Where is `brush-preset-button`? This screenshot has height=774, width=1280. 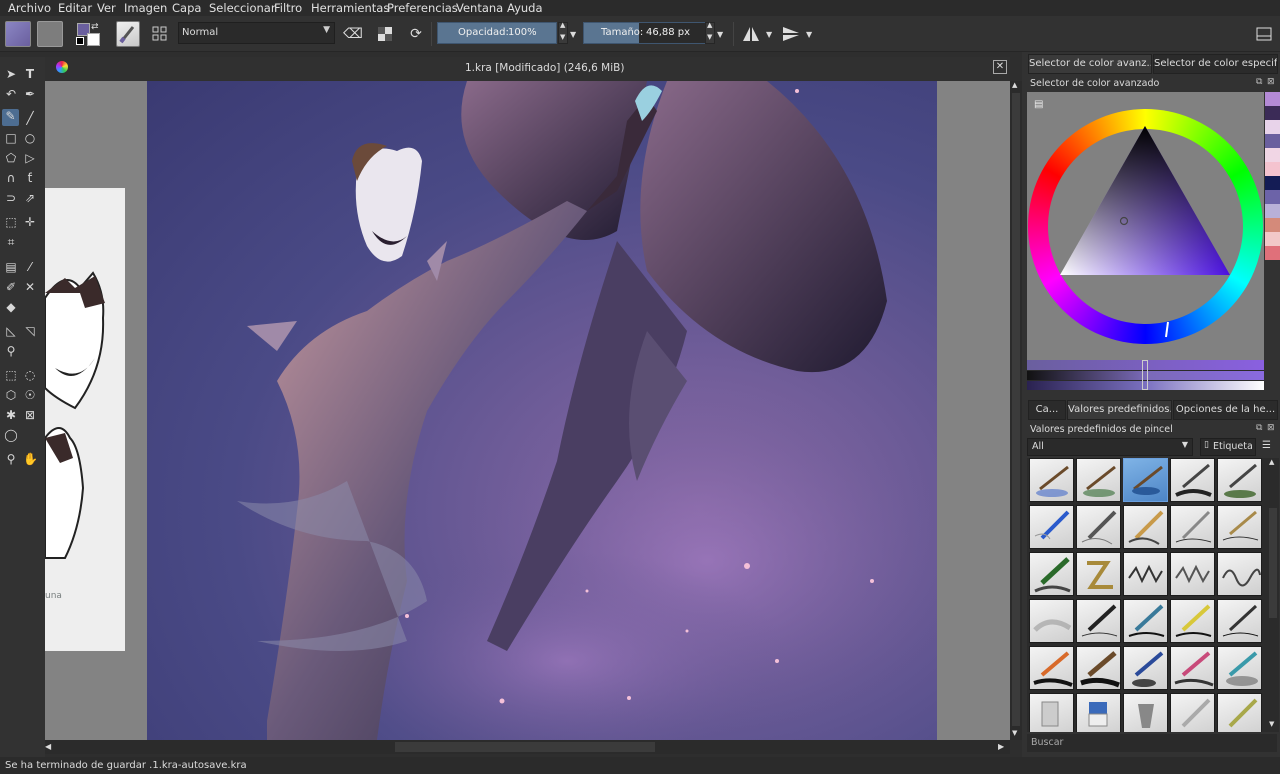
brush-preset-button is located at coordinates (128, 34).